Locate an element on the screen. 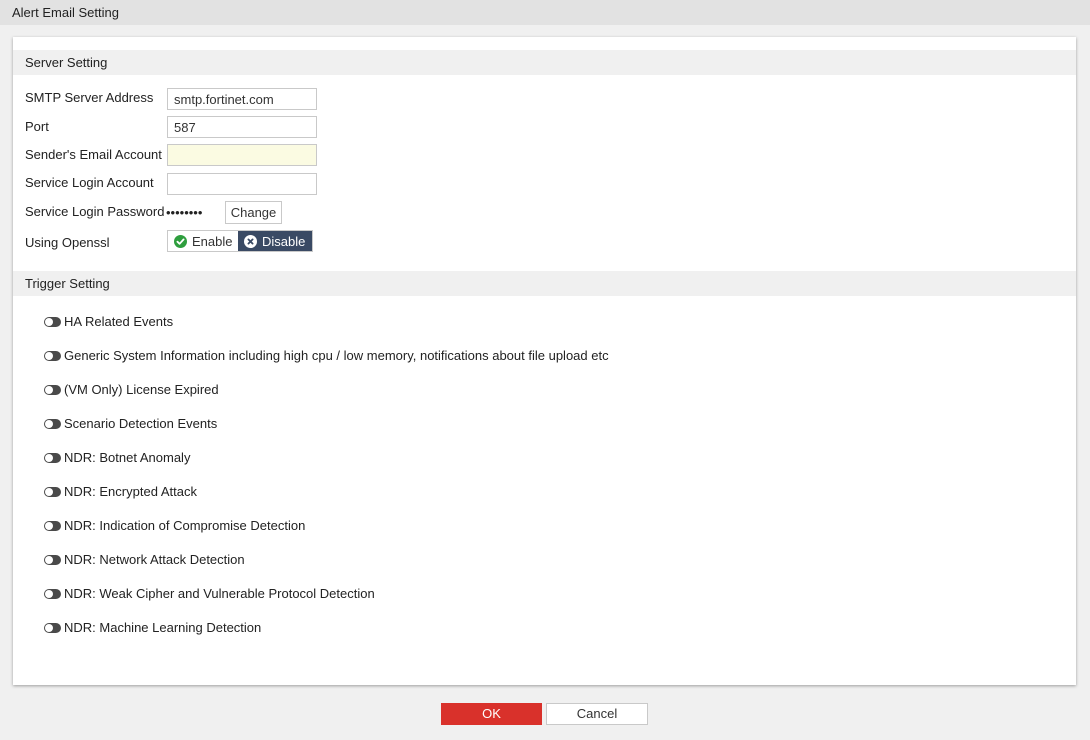  login-password-label: Service Login Password is located at coordinates (95, 211).